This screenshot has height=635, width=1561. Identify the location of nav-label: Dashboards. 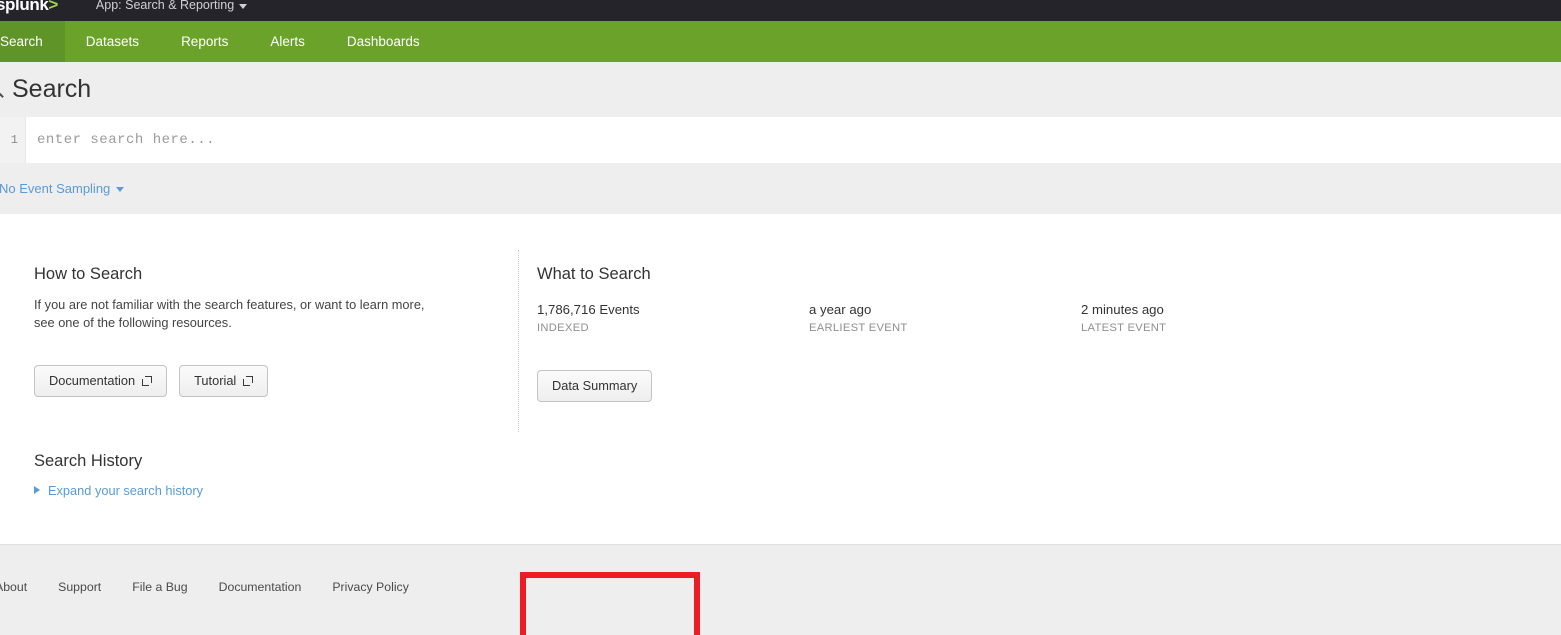
(383, 41).